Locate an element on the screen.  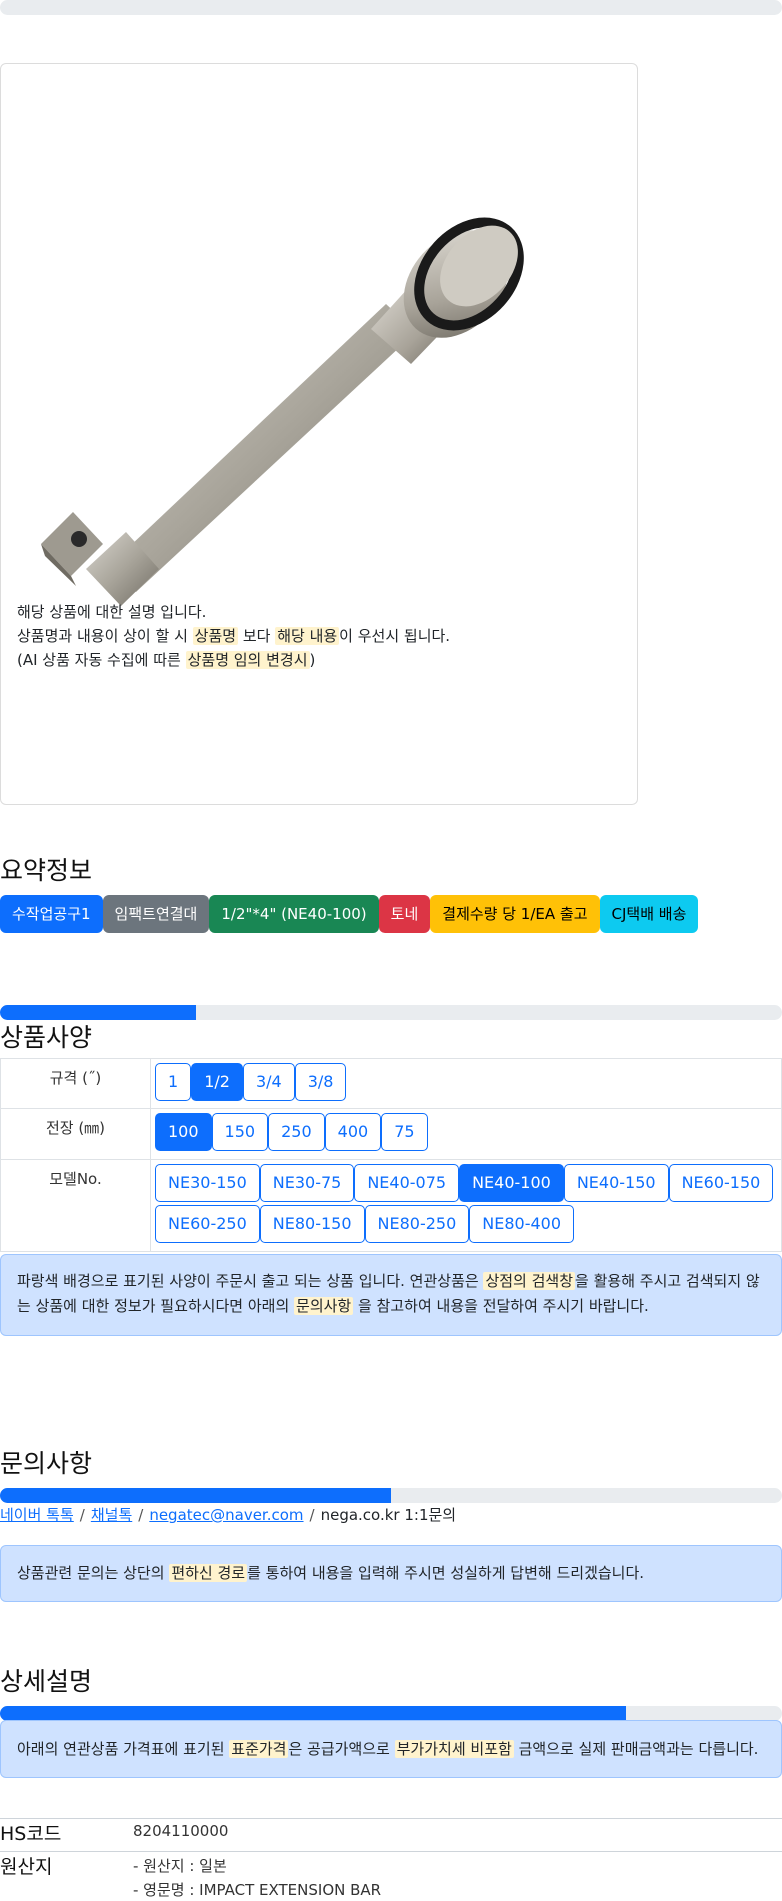
inquiry-notice-highlight: 편하신 경로 is located at coordinates (208, 1573).